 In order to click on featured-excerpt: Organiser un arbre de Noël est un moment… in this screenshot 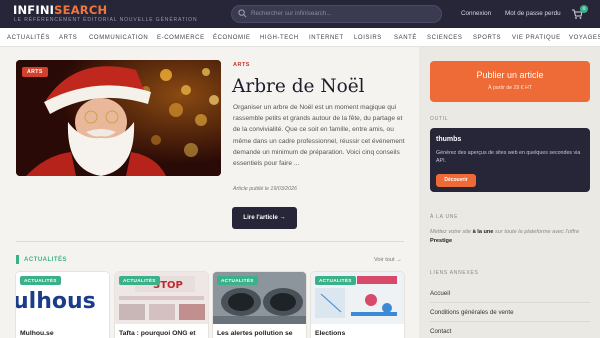, I will do `click(319, 136)`.